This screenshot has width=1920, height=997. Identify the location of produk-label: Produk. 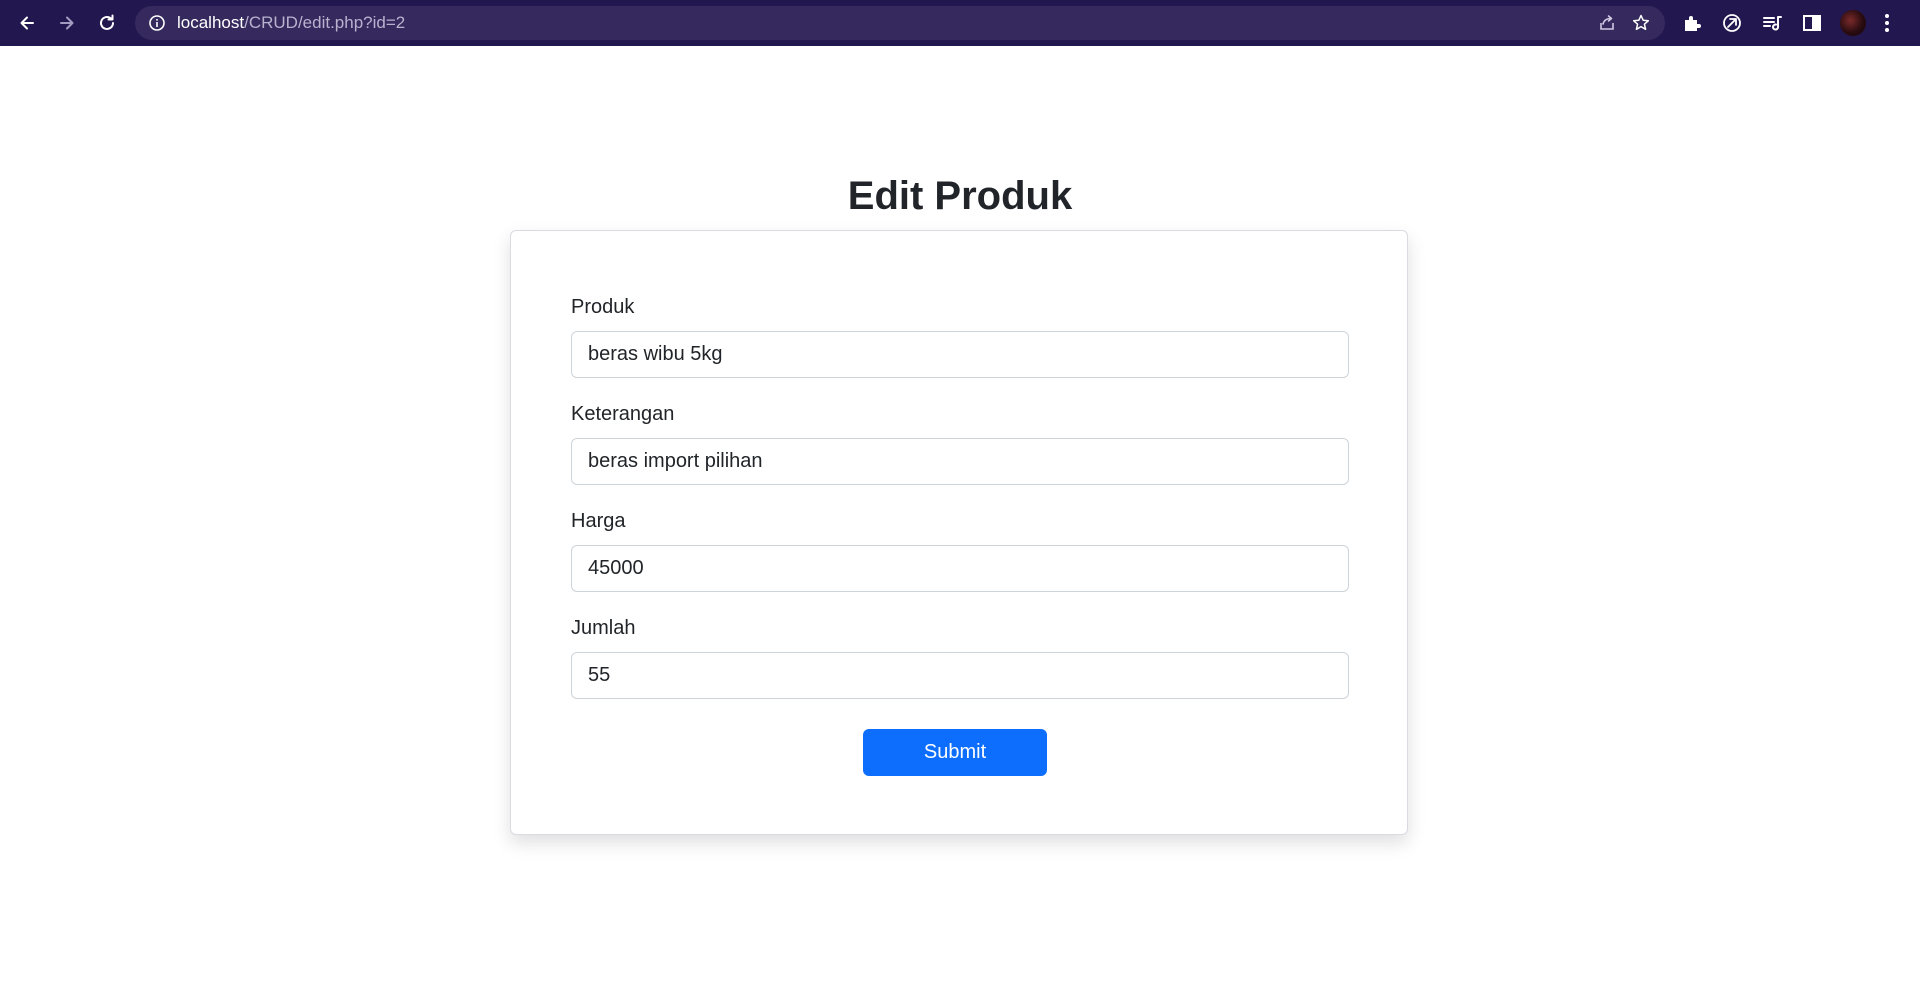
(603, 307).